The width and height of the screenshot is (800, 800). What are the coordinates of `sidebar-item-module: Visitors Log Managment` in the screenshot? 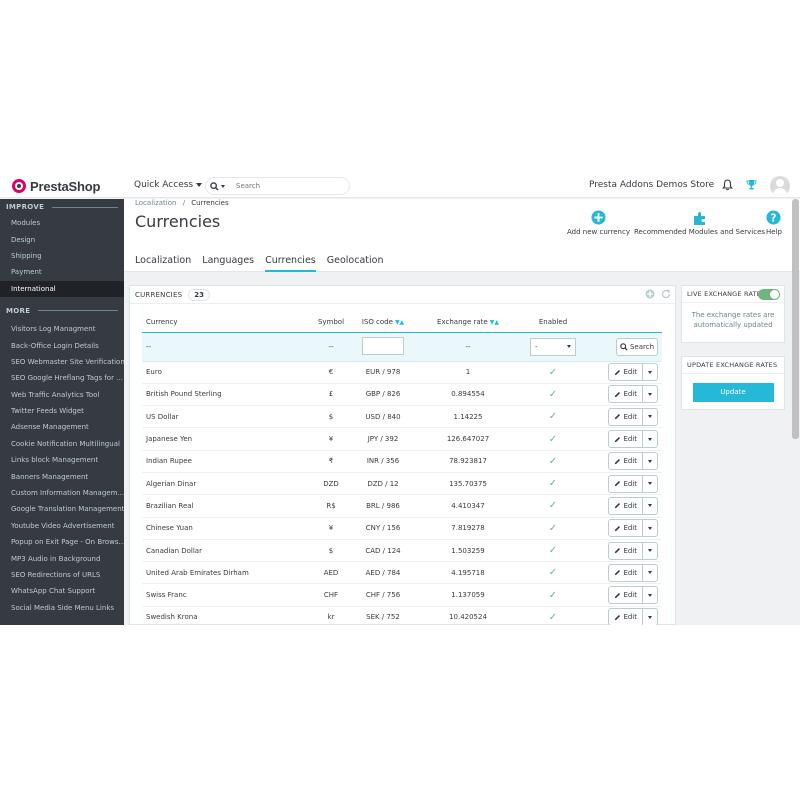 It's located at (62, 329).